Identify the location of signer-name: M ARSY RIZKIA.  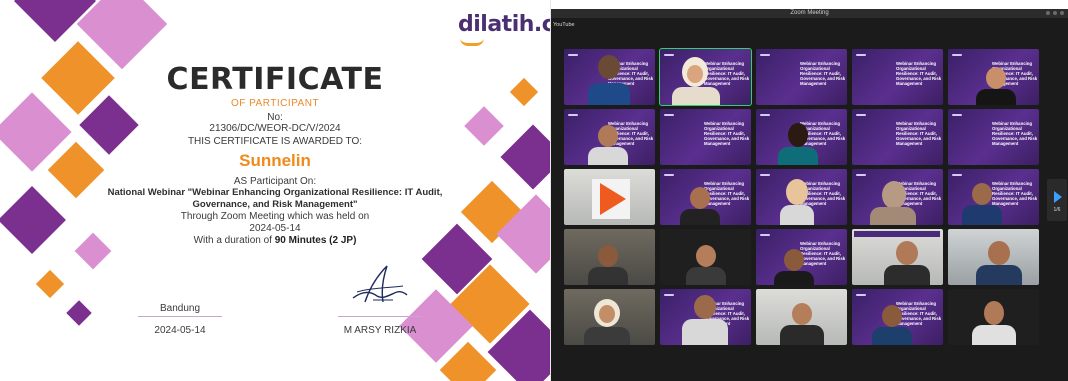
(380, 330).